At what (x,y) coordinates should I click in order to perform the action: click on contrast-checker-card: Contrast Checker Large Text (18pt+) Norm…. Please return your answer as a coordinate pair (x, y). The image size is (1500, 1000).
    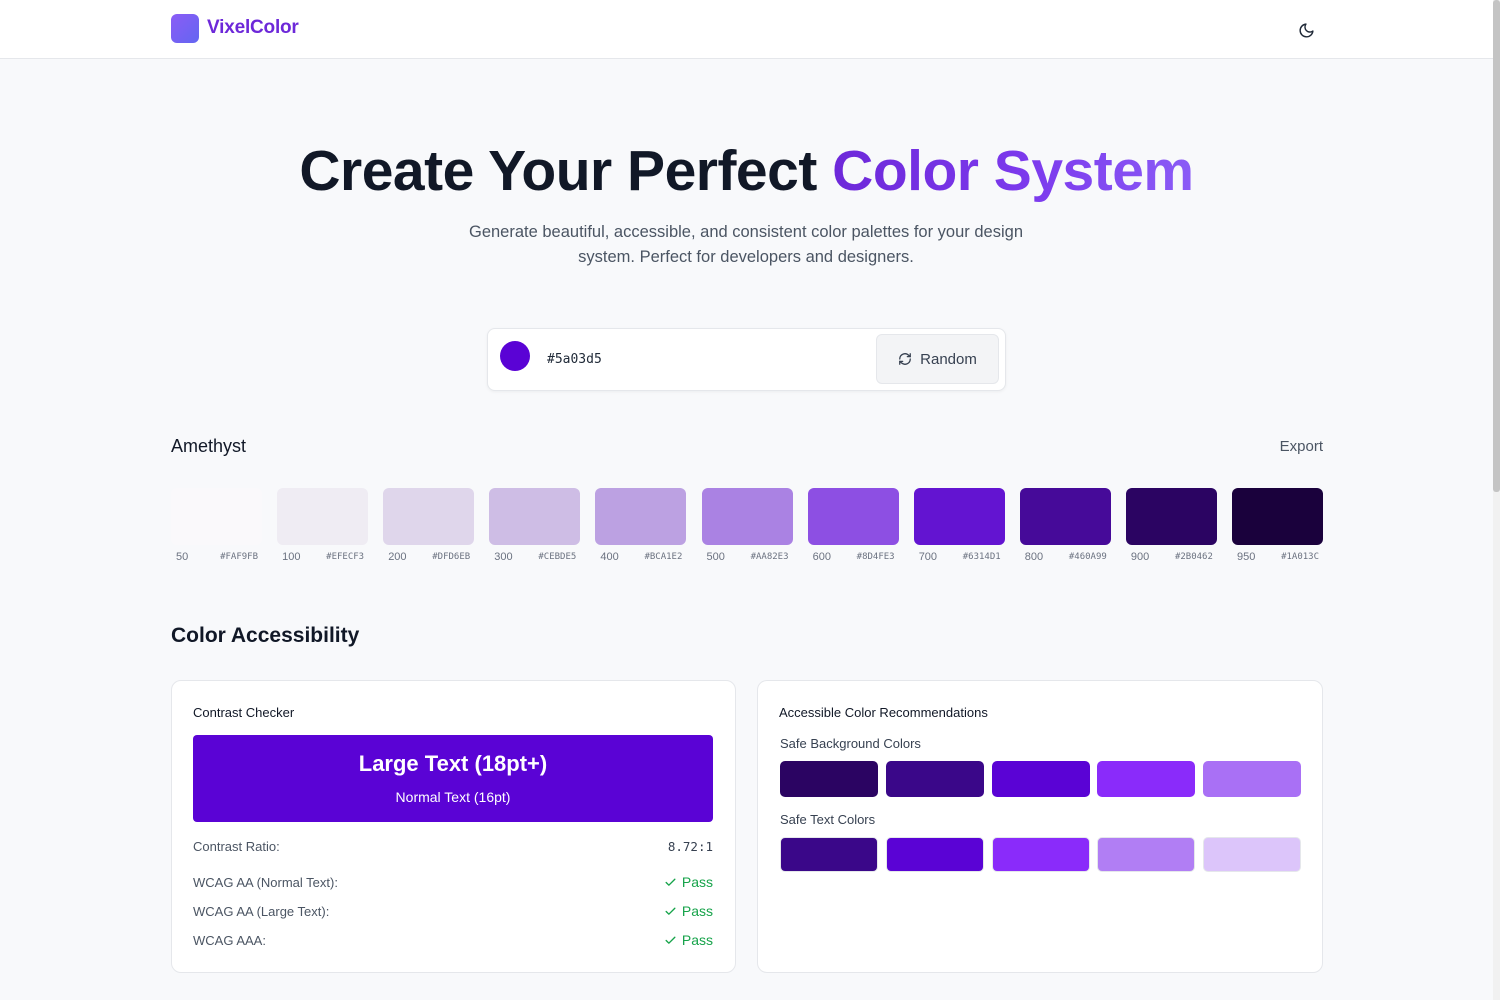
    Looking at the image, I should click on (453, 826).